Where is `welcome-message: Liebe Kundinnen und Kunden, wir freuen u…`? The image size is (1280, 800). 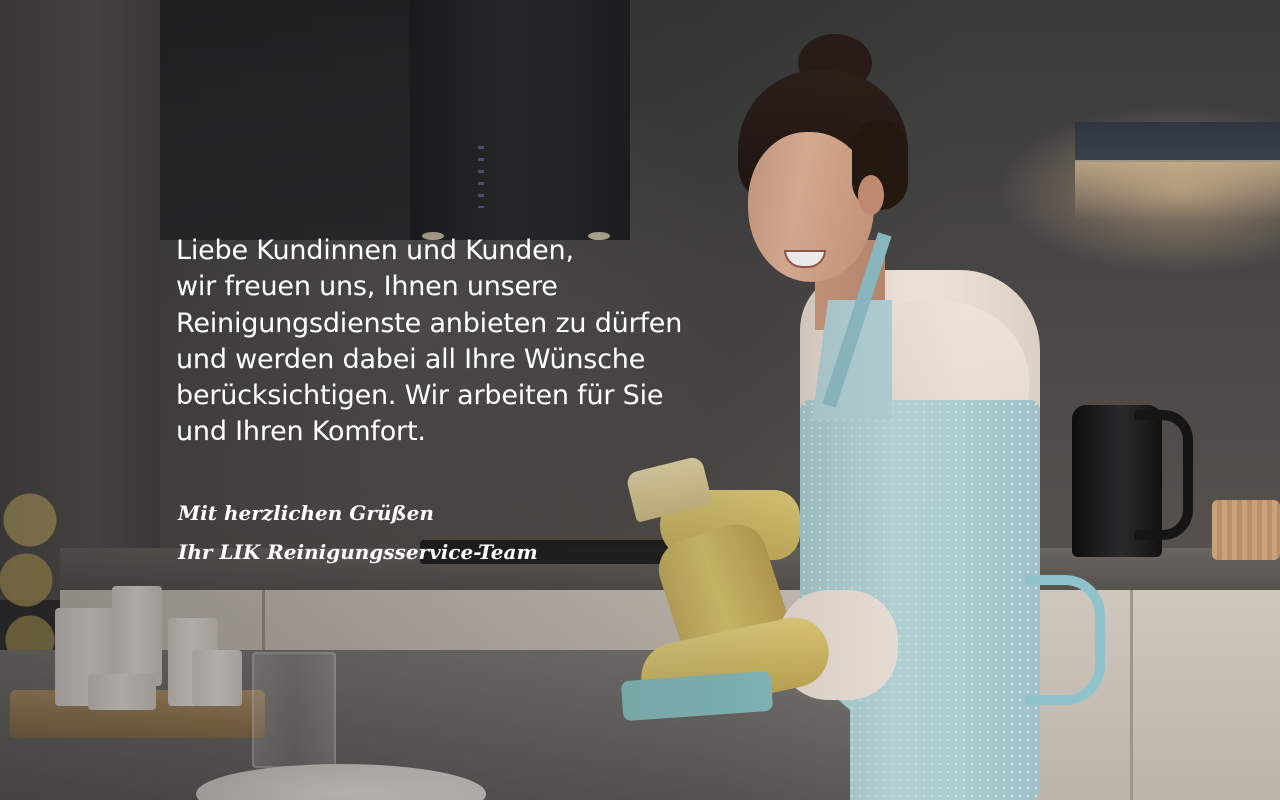 welcome-message: Liebe Kundinnen und Kunden, wir freuen u… is located at coordinates (456, 342).